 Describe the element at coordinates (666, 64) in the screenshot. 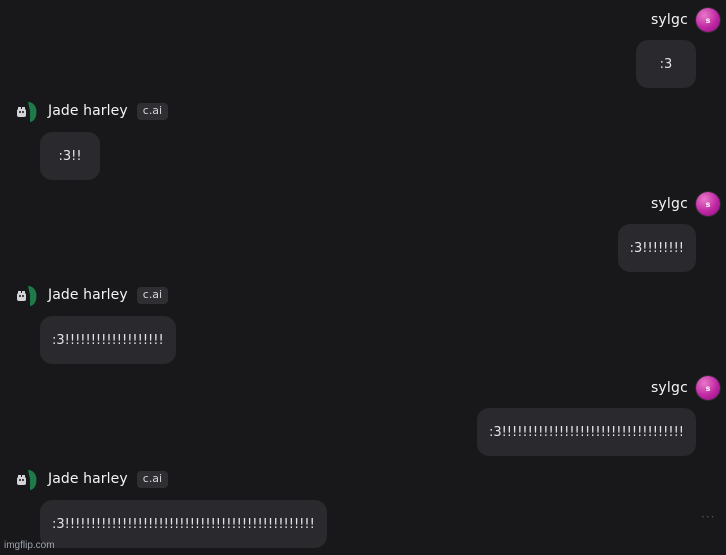

I see `user-message-bubble: :3` at that location.